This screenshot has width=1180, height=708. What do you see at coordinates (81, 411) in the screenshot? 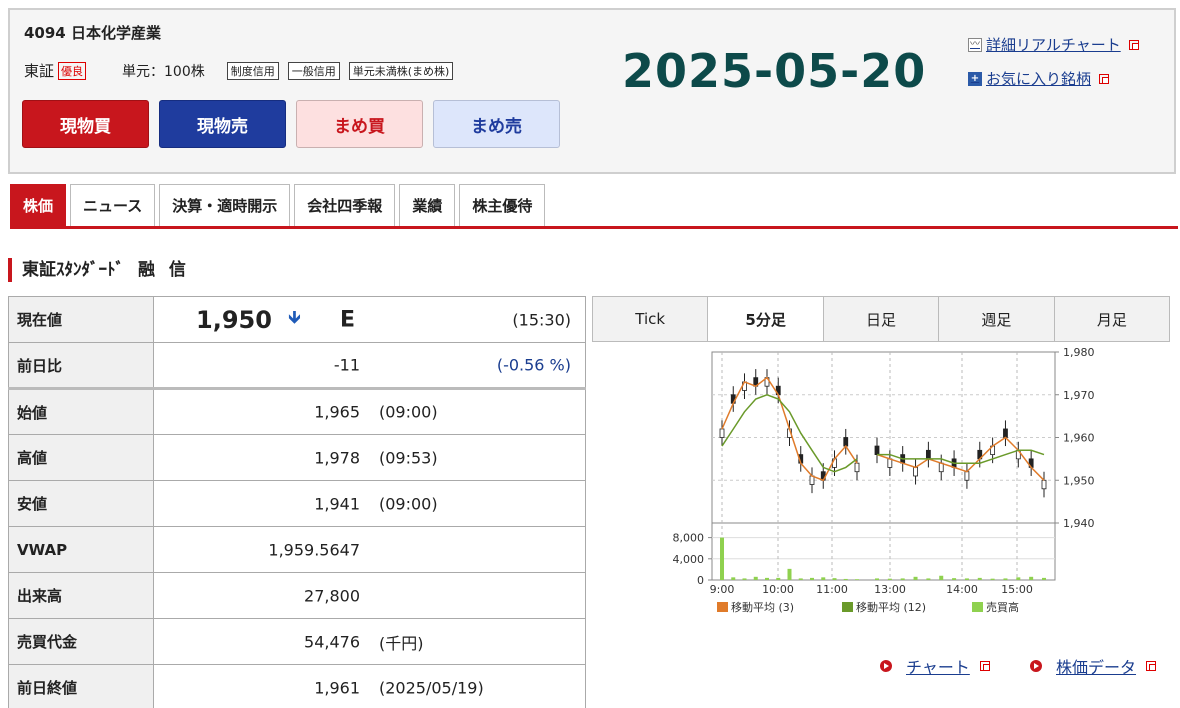
I see `row-label: 始値` at bounding box center [81, 411].